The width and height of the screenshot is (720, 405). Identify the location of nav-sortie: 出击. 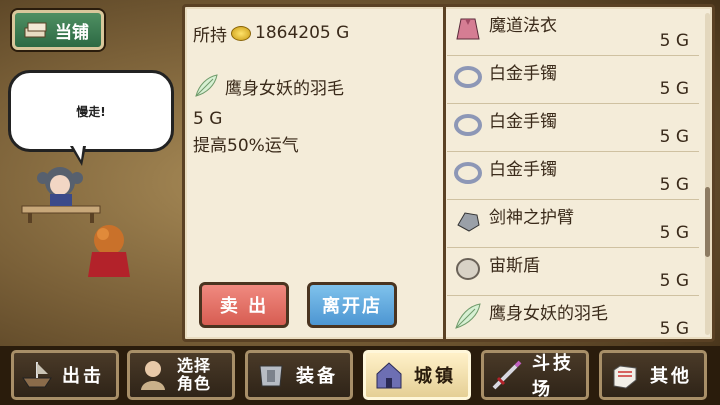
(65, 375).